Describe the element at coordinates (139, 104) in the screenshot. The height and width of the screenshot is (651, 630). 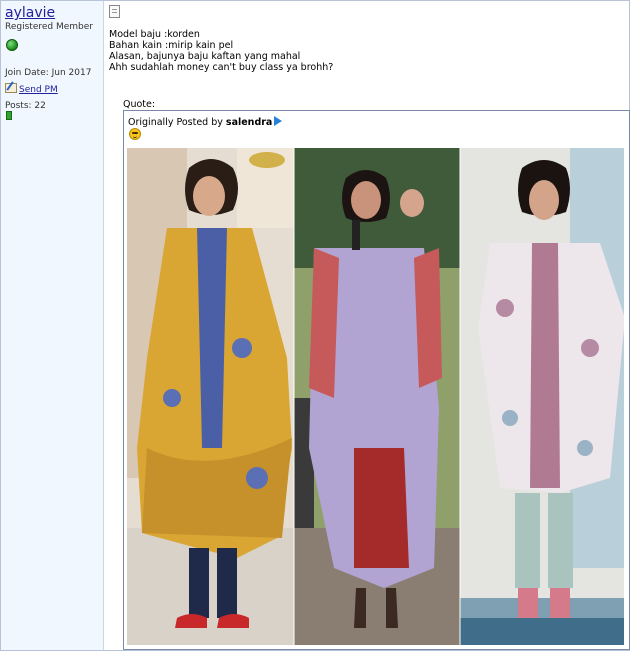
I see `quote-label: Quote:` at that location.